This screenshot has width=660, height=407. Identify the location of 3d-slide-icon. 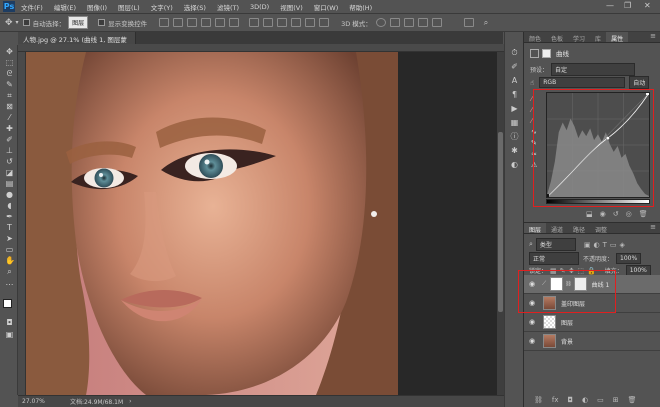
(422, 22).